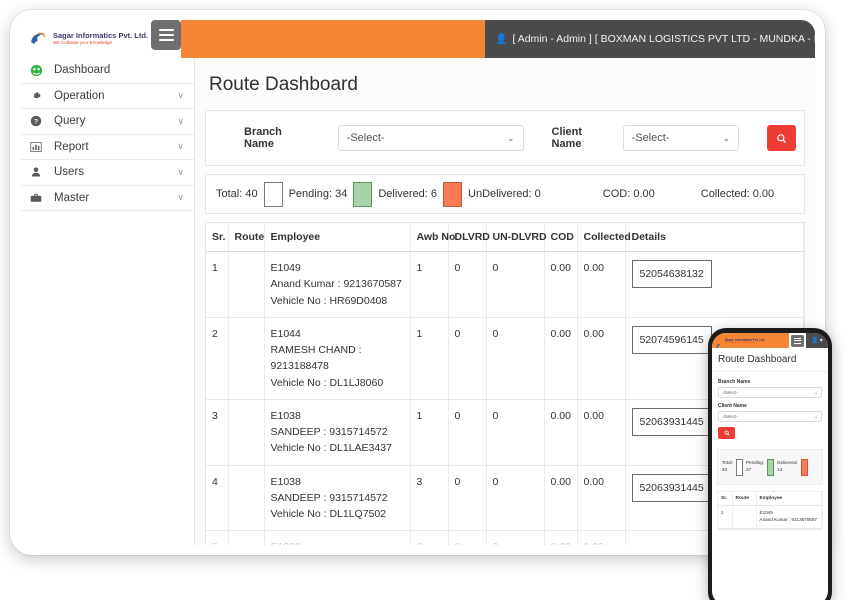 The width and height of the screenshot is (850, 600). I want to click on page-title: Route Dashboard, so click(505, 84).